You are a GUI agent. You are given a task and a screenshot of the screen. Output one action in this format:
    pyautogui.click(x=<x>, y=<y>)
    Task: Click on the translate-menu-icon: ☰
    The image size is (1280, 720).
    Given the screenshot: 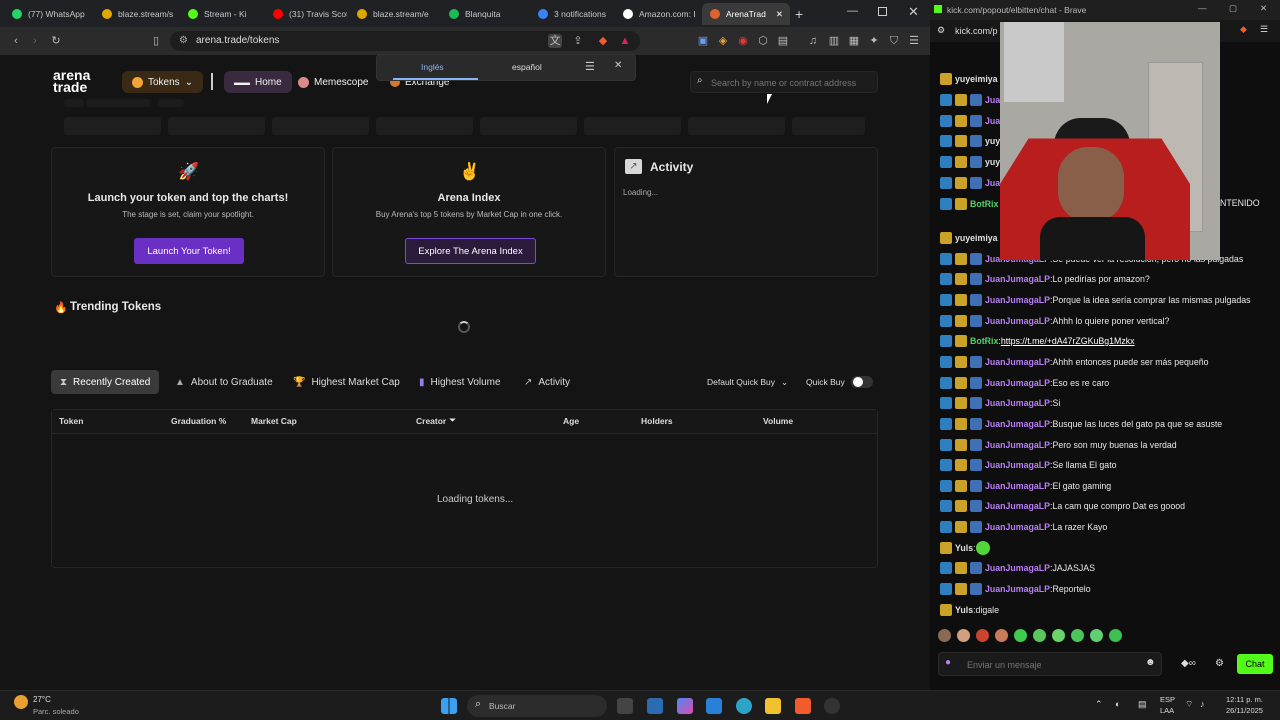 What is the action you would take?
    pyautogui.click(x=590, y=66)
    